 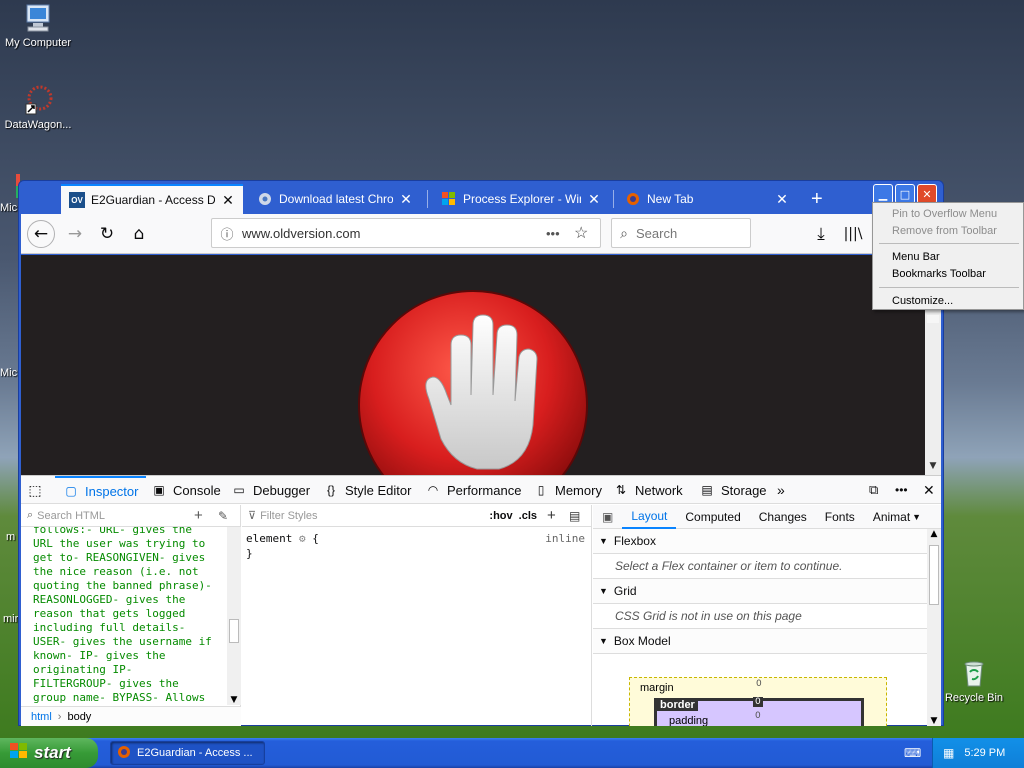 I want to click on start-button: start, so click(x=49, y=753).